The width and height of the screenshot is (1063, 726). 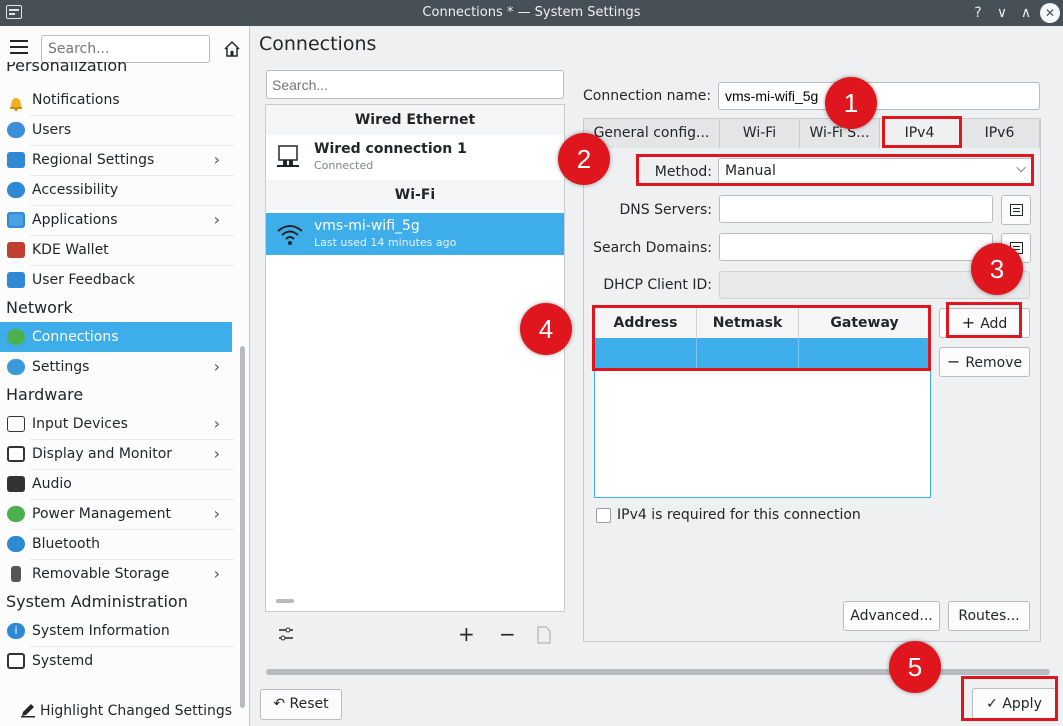 I want to click on window-title: Connections * — System Settings, so click(x=531, y=12).